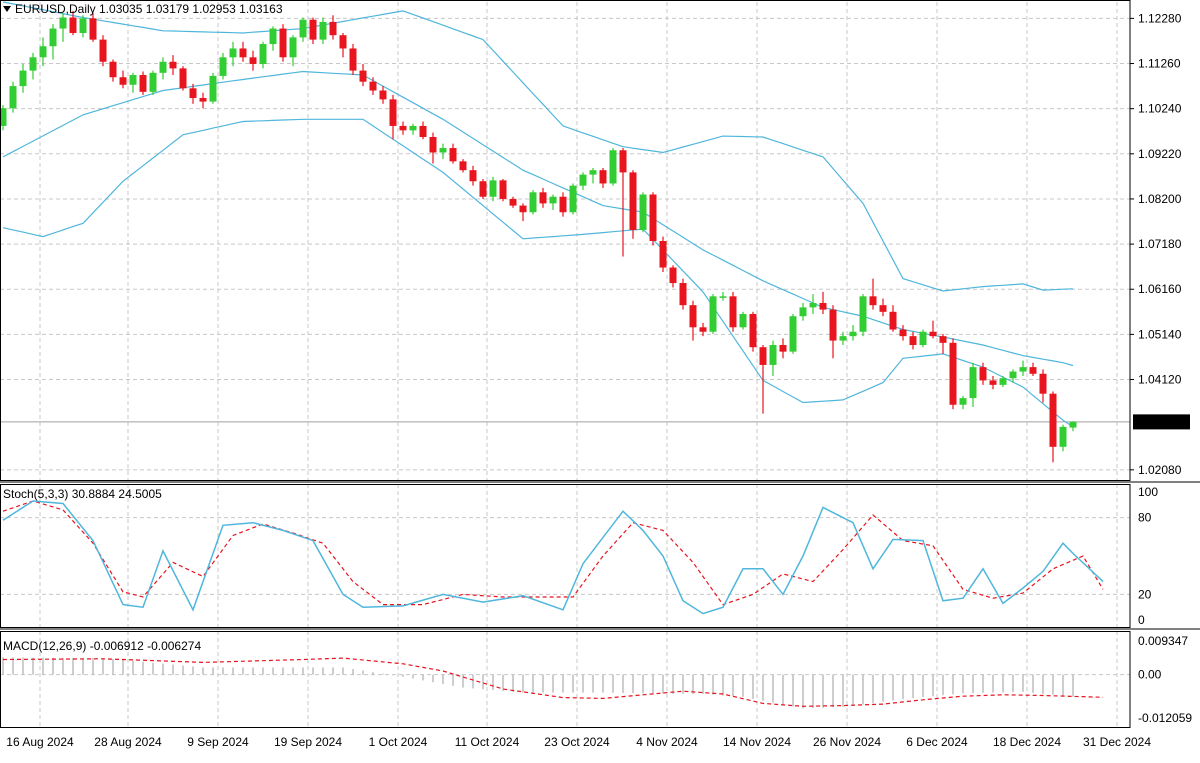  I want to click on price-tick-label: 1.06160, so click(1160, 289).